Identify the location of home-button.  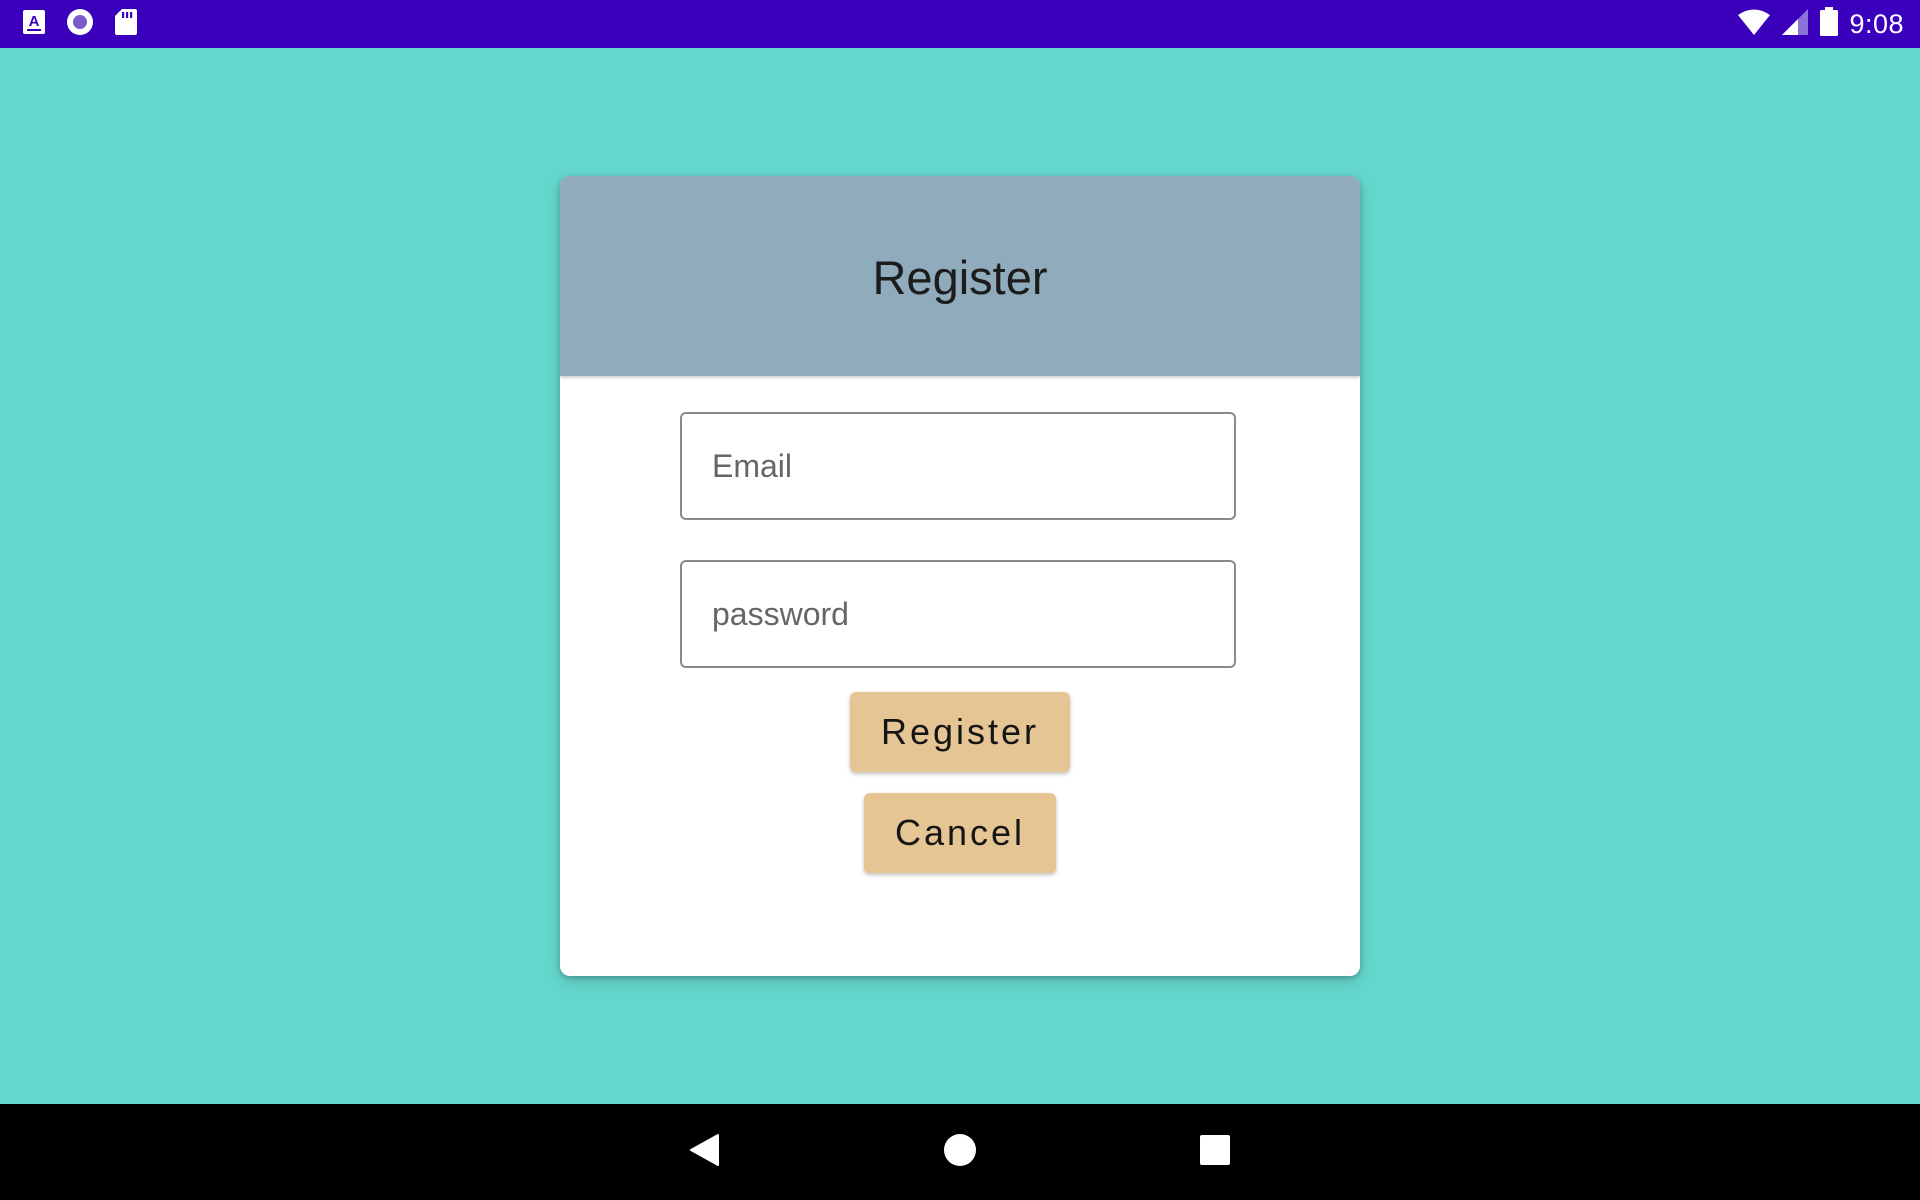
(960, 1152).